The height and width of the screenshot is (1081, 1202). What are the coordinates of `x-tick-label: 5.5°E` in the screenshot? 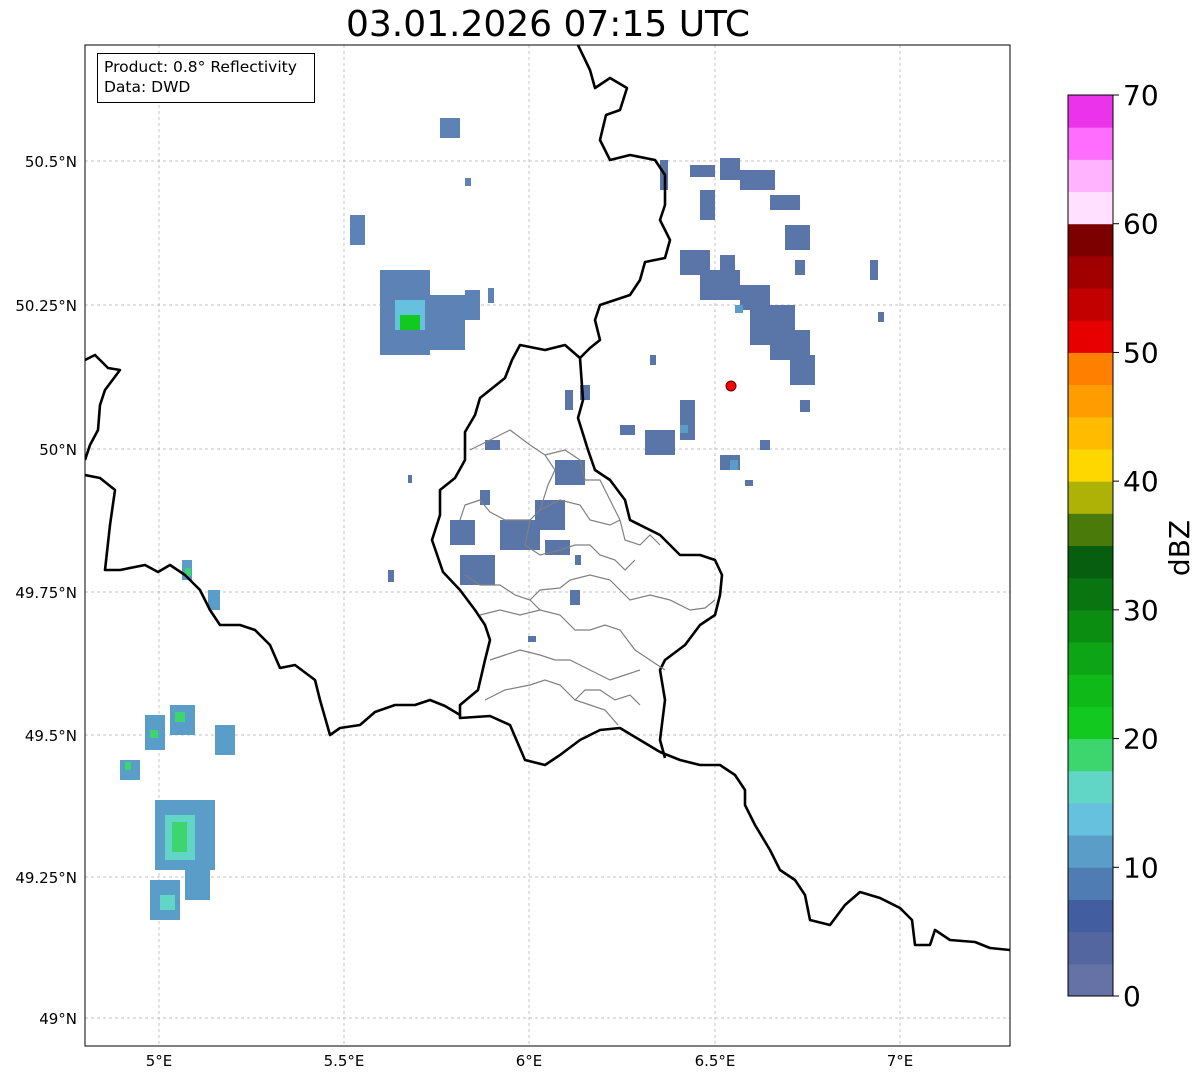 It's located at (344, 1061).